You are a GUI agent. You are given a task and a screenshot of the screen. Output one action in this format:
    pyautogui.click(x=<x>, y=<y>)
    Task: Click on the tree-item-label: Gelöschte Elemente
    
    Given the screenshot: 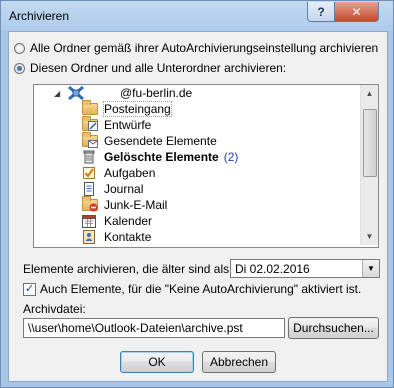 What is the action you would take?
    pyautogui.click(x=161, y=157)
    